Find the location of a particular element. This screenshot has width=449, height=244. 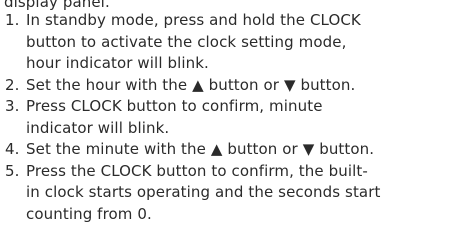

step-number: 3. is located at coordinates (12, 106).